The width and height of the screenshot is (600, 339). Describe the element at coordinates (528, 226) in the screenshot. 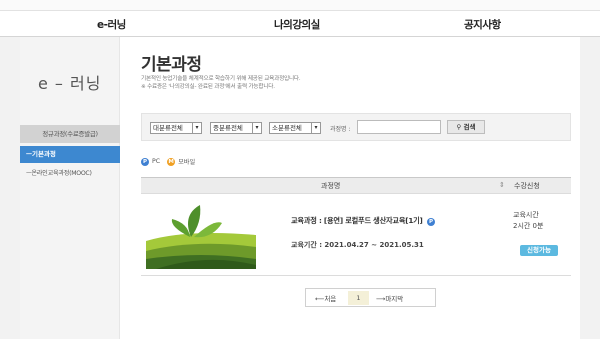

I see `course-hours-value: 2시간 0분` at that location.